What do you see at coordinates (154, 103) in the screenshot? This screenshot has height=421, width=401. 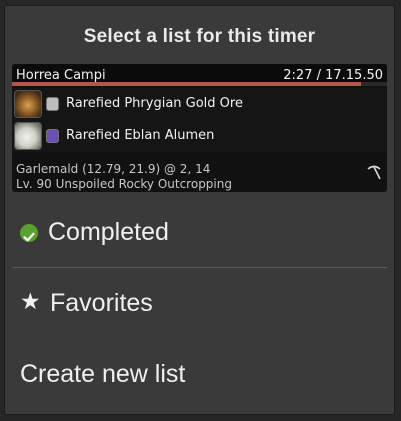 I see `item-name: Rarefied Phrygian Gold Ore` at bounding box center [154, 103].